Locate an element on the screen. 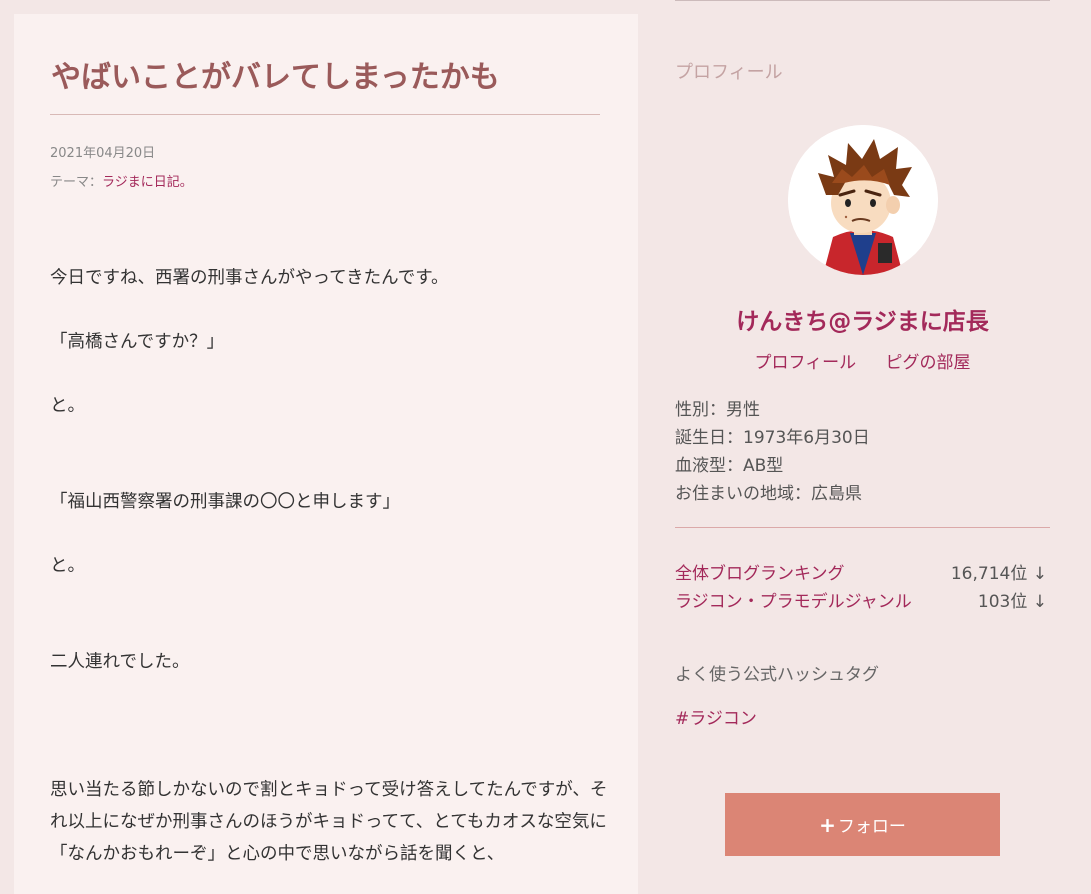  ranking-number: 103位 is located at coordinates (1002, 602).